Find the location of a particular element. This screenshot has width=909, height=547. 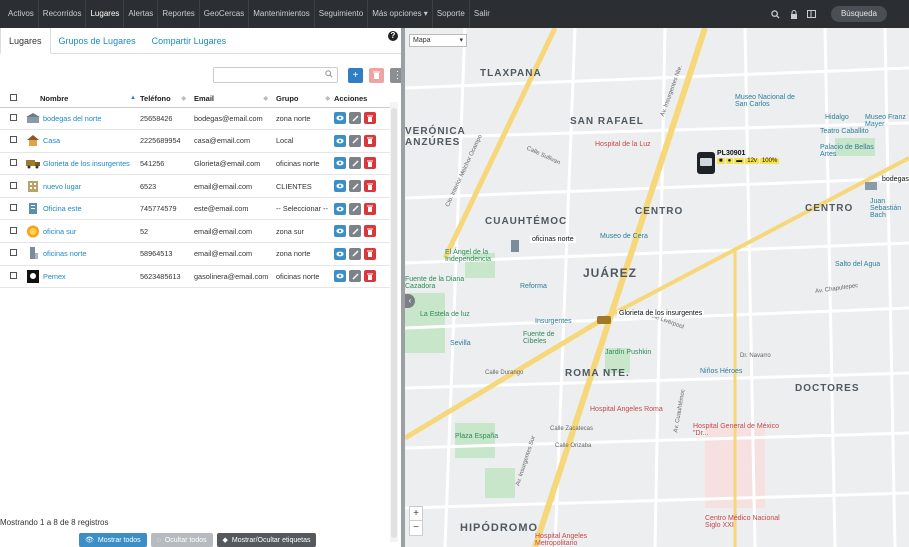

zoom-in-button: + is located at coordinates (416, 514).